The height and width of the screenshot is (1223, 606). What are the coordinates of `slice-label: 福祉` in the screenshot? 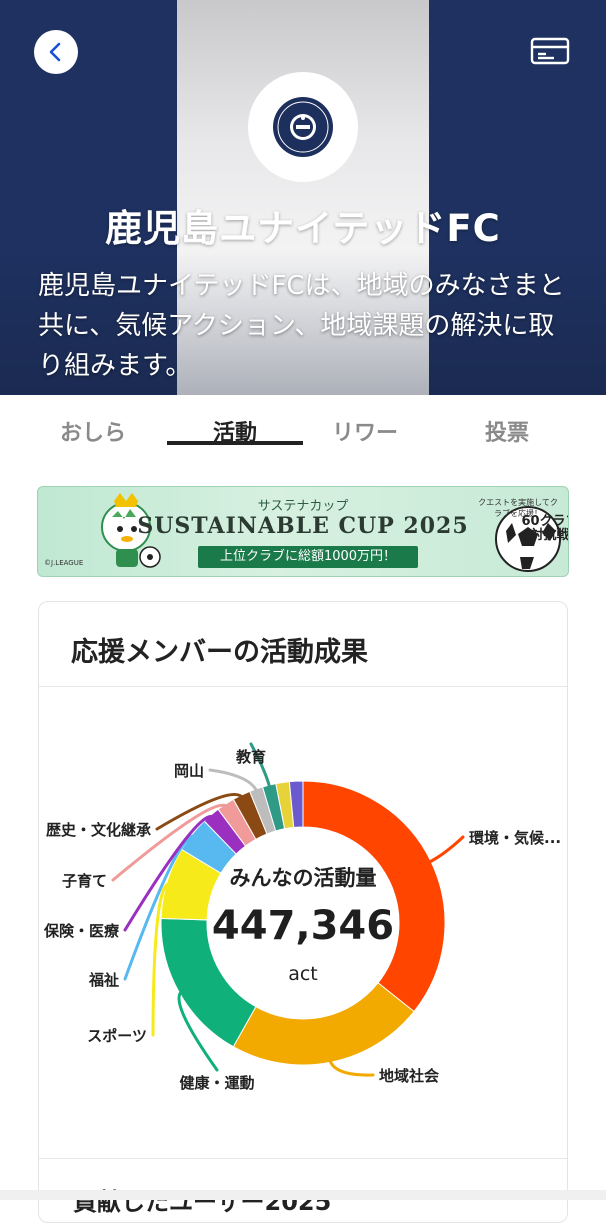 It's located at (103, 980).